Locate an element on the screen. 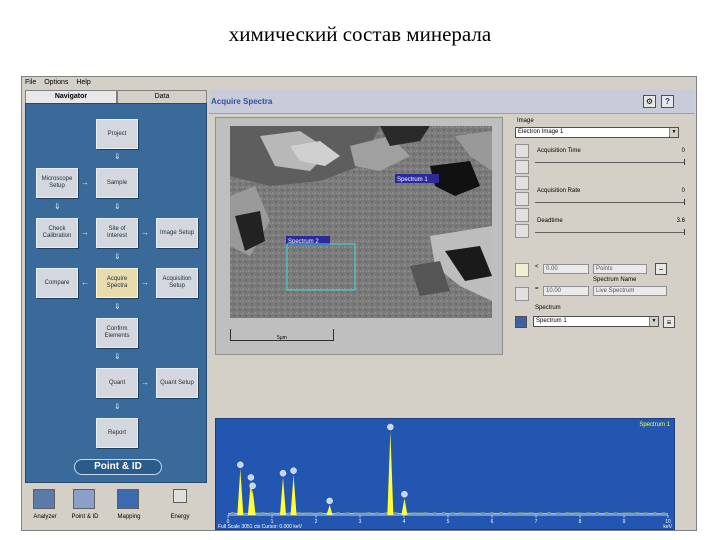  electron-image: Spectrum 1 Spectrum 2 is located at coordinates (361, 222).